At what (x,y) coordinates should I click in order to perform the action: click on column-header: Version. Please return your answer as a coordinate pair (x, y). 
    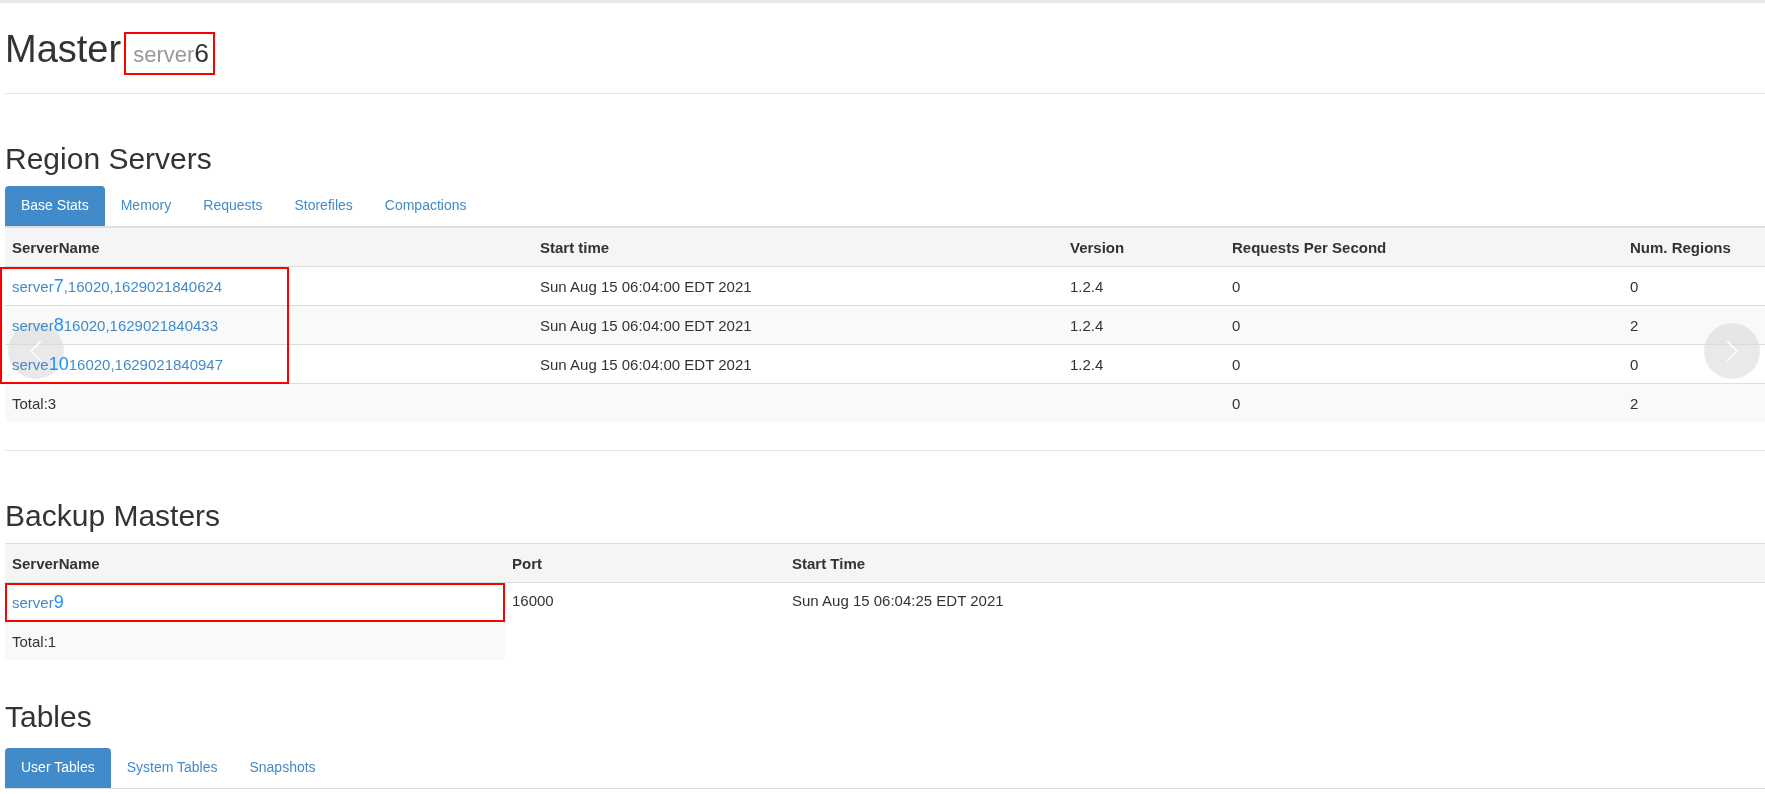
    Looking at the image, I should click on (1144, 247).